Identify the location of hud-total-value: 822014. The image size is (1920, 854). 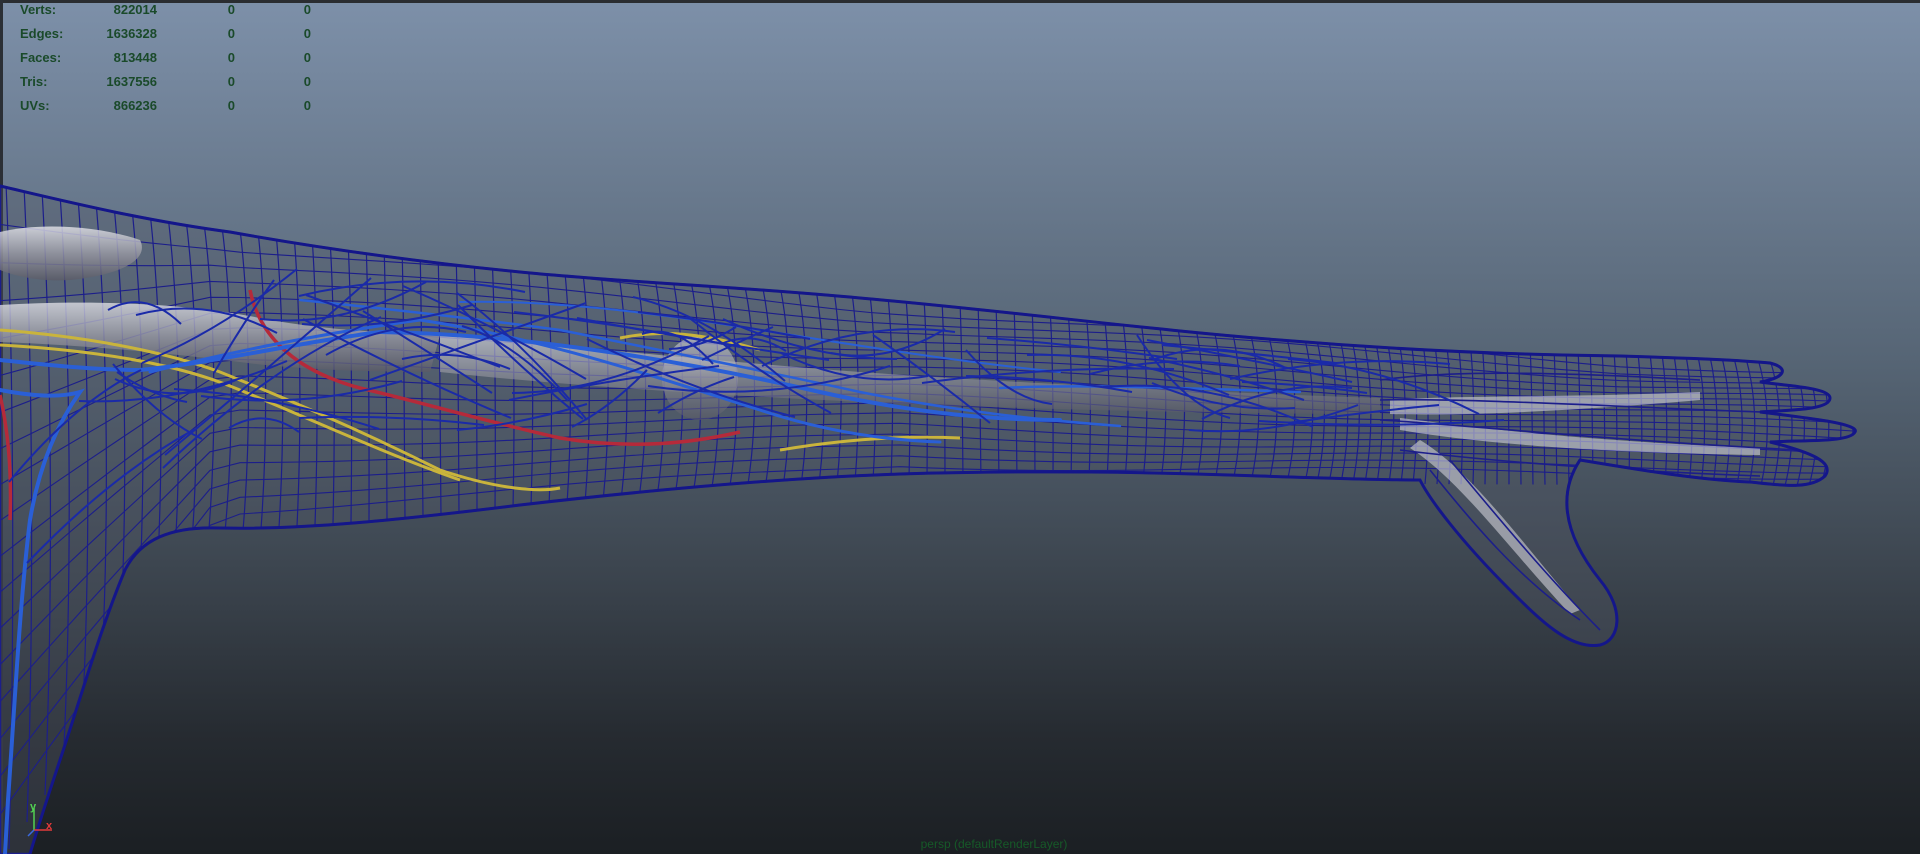
(135, 9).